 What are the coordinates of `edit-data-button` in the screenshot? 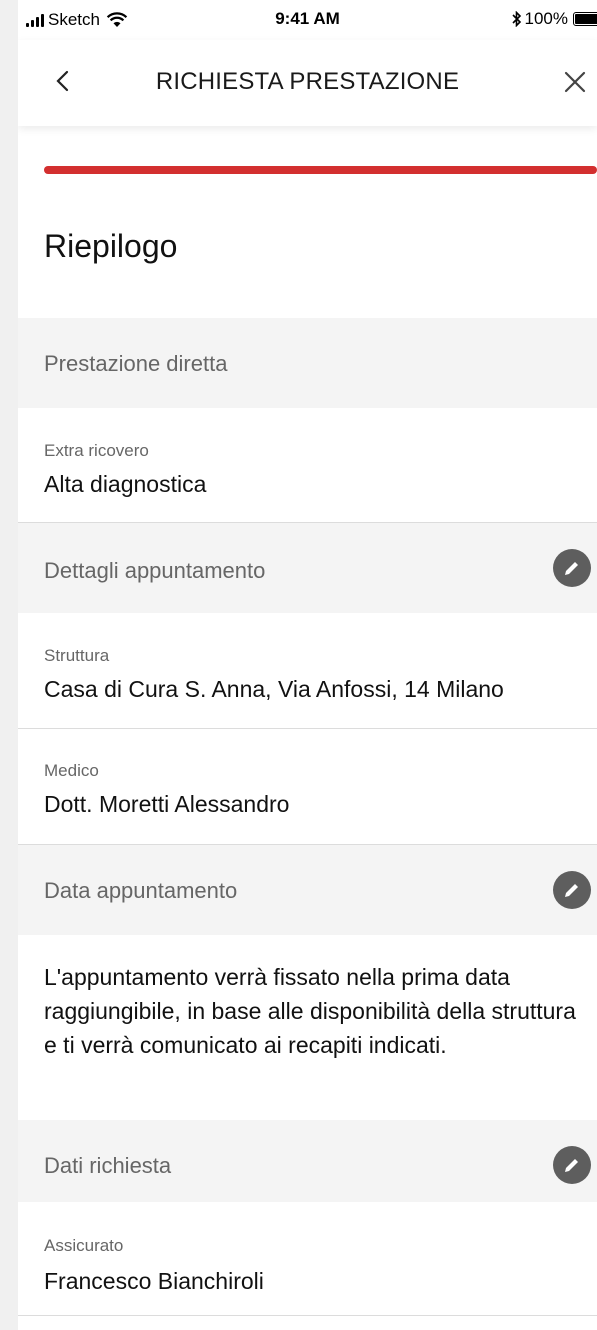 It's located at (572, 890).